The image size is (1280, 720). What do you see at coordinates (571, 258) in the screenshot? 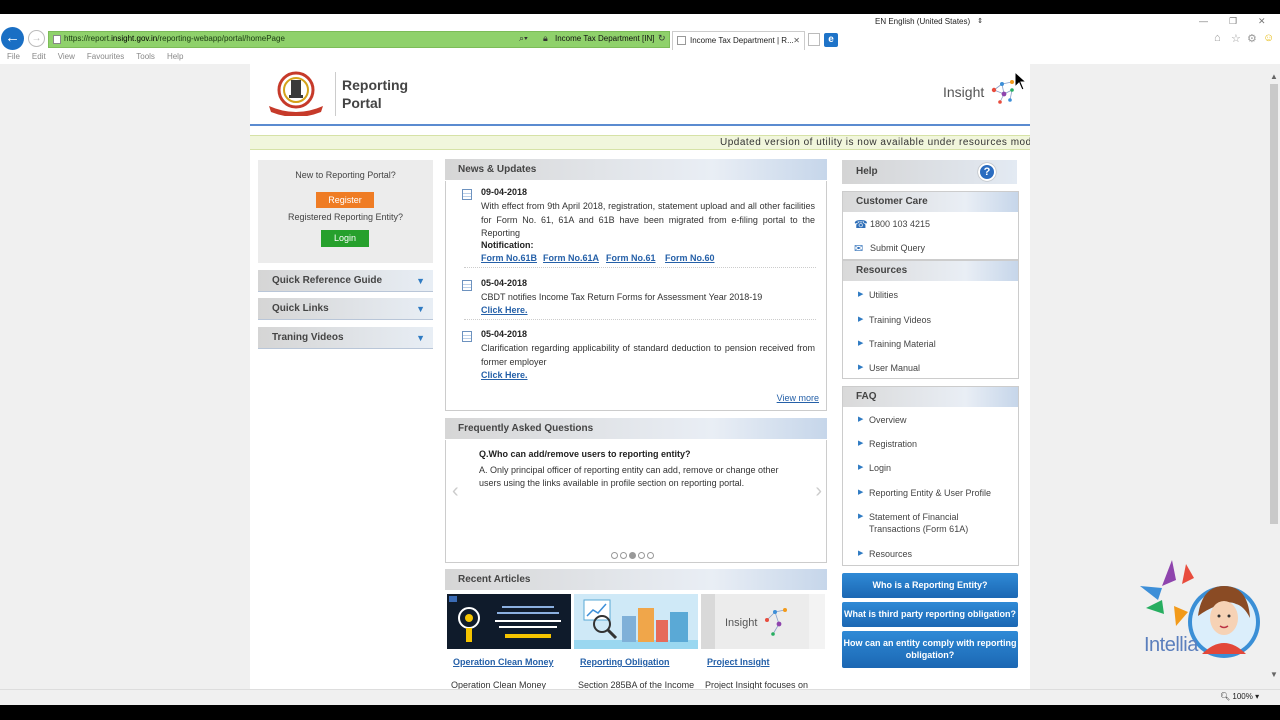
I see `form-61a-link: Form No.61A` at bounding box center [571, 258].